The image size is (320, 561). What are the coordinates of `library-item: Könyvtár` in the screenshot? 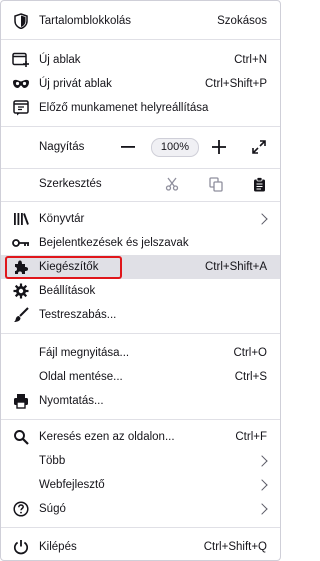 It's located at (140, 219).